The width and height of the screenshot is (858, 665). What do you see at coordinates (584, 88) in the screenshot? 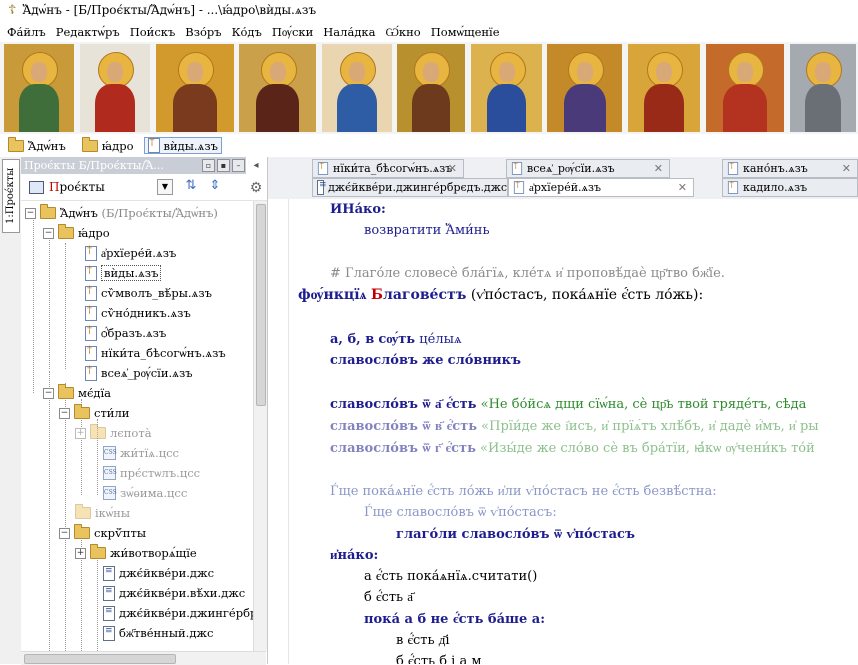
I see `christ-book-icon` at bounding box center [584, 88].